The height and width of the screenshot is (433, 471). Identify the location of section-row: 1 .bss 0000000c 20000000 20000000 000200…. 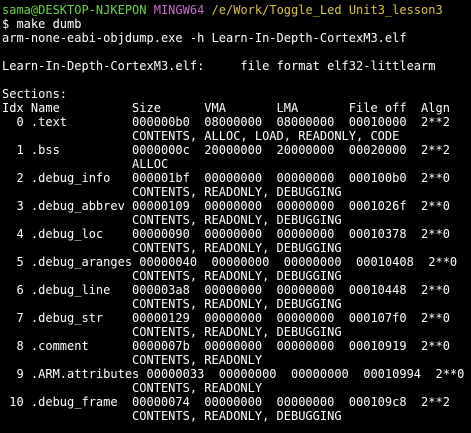
(226, 150).